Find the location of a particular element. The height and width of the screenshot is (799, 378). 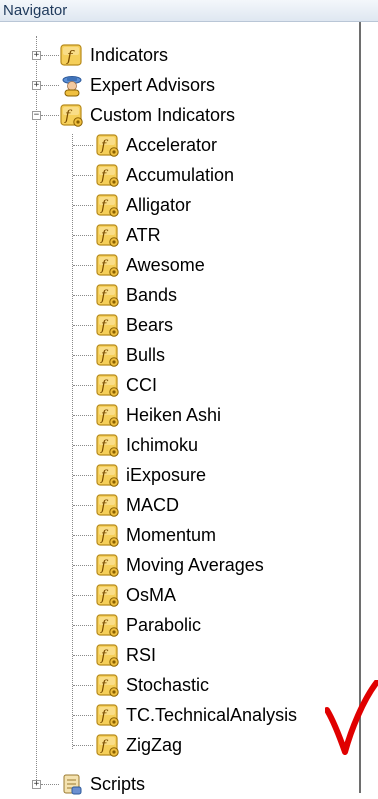

tree-item-custom-indicator: Moving Averages is located at coordinates (180, 565).